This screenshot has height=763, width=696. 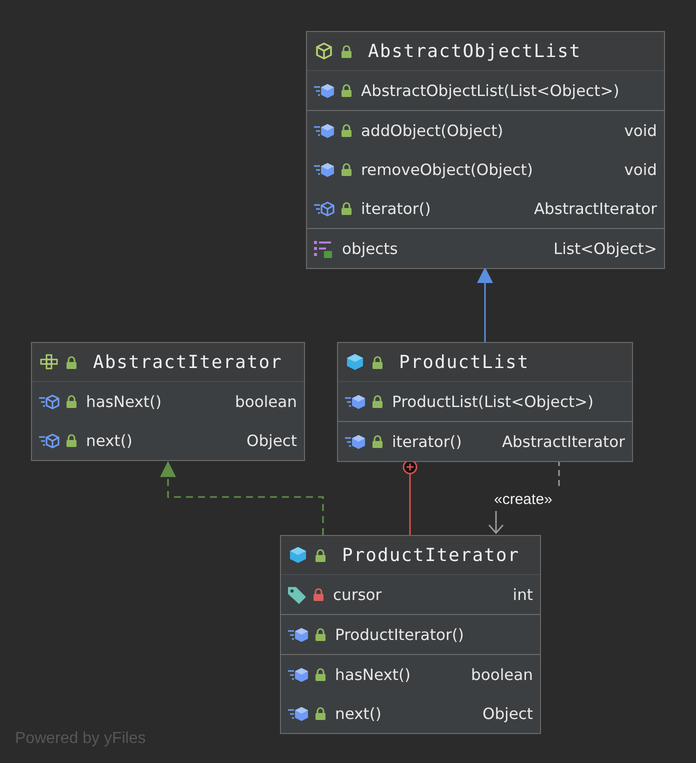 I want to click on member-name: addObject(Object), so click(x=432, y=131).